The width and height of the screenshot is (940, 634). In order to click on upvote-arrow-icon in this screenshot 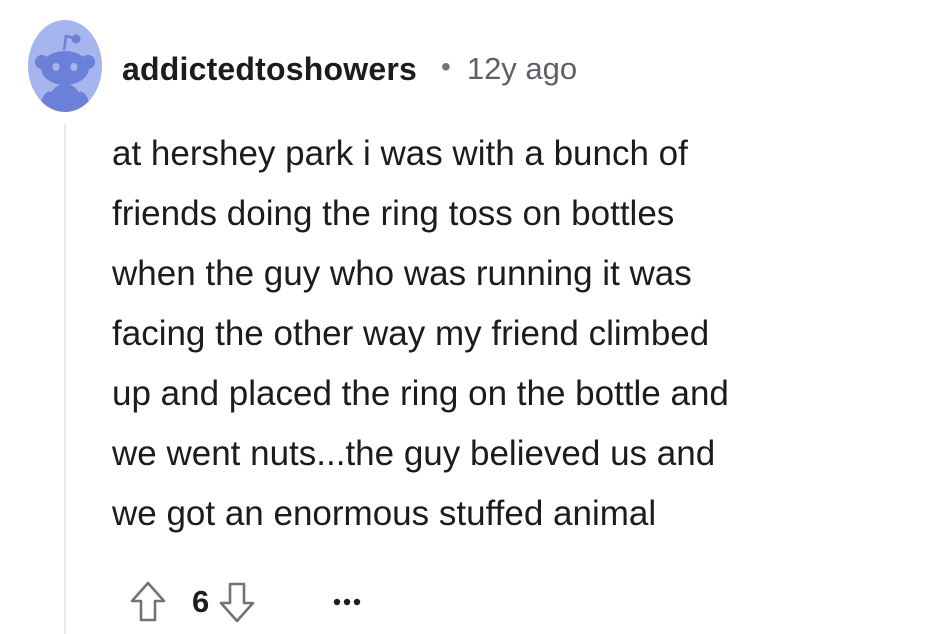, I will do `click(148, 601)`.